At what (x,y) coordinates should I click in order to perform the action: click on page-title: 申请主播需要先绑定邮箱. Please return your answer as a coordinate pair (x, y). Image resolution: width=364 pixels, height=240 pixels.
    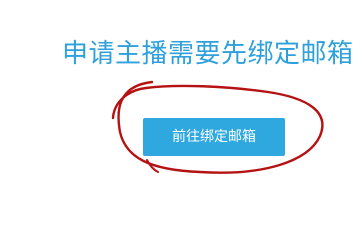
    Looking at the image, I should click on (208, 54).